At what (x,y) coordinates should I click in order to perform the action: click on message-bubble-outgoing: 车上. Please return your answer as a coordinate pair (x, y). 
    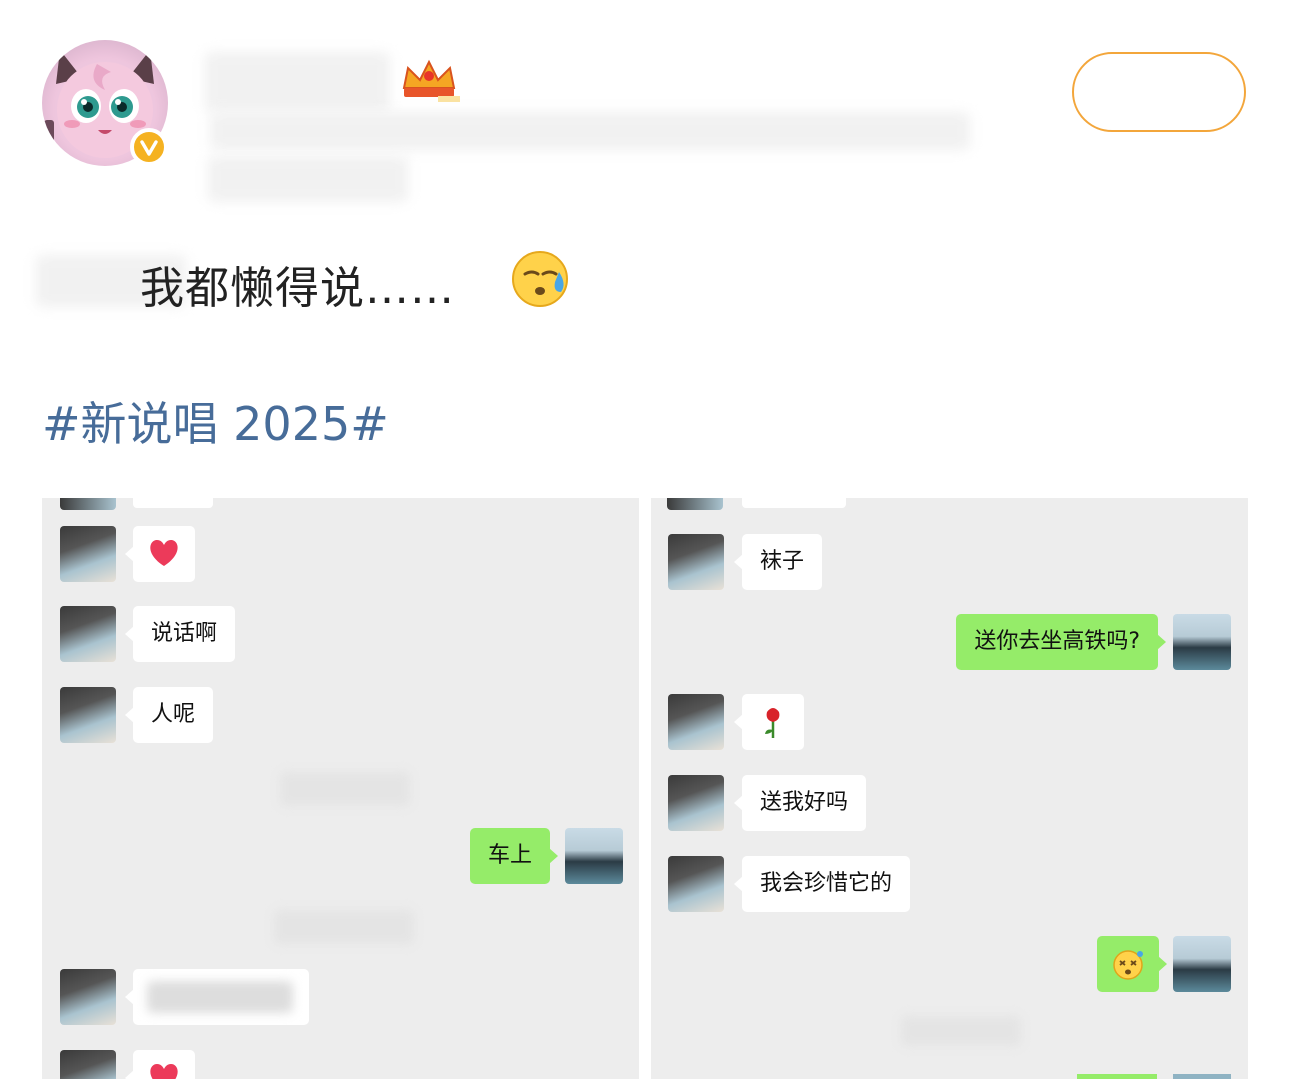
    Looking at the image, I should click on (514, 856).